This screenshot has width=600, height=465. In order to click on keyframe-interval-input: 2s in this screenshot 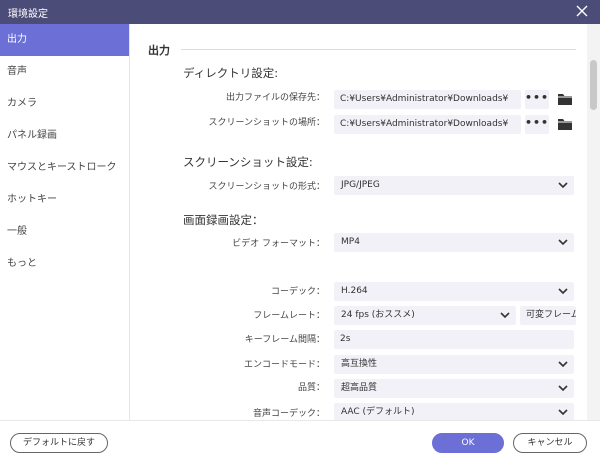, I will do `click(454, 339)`.